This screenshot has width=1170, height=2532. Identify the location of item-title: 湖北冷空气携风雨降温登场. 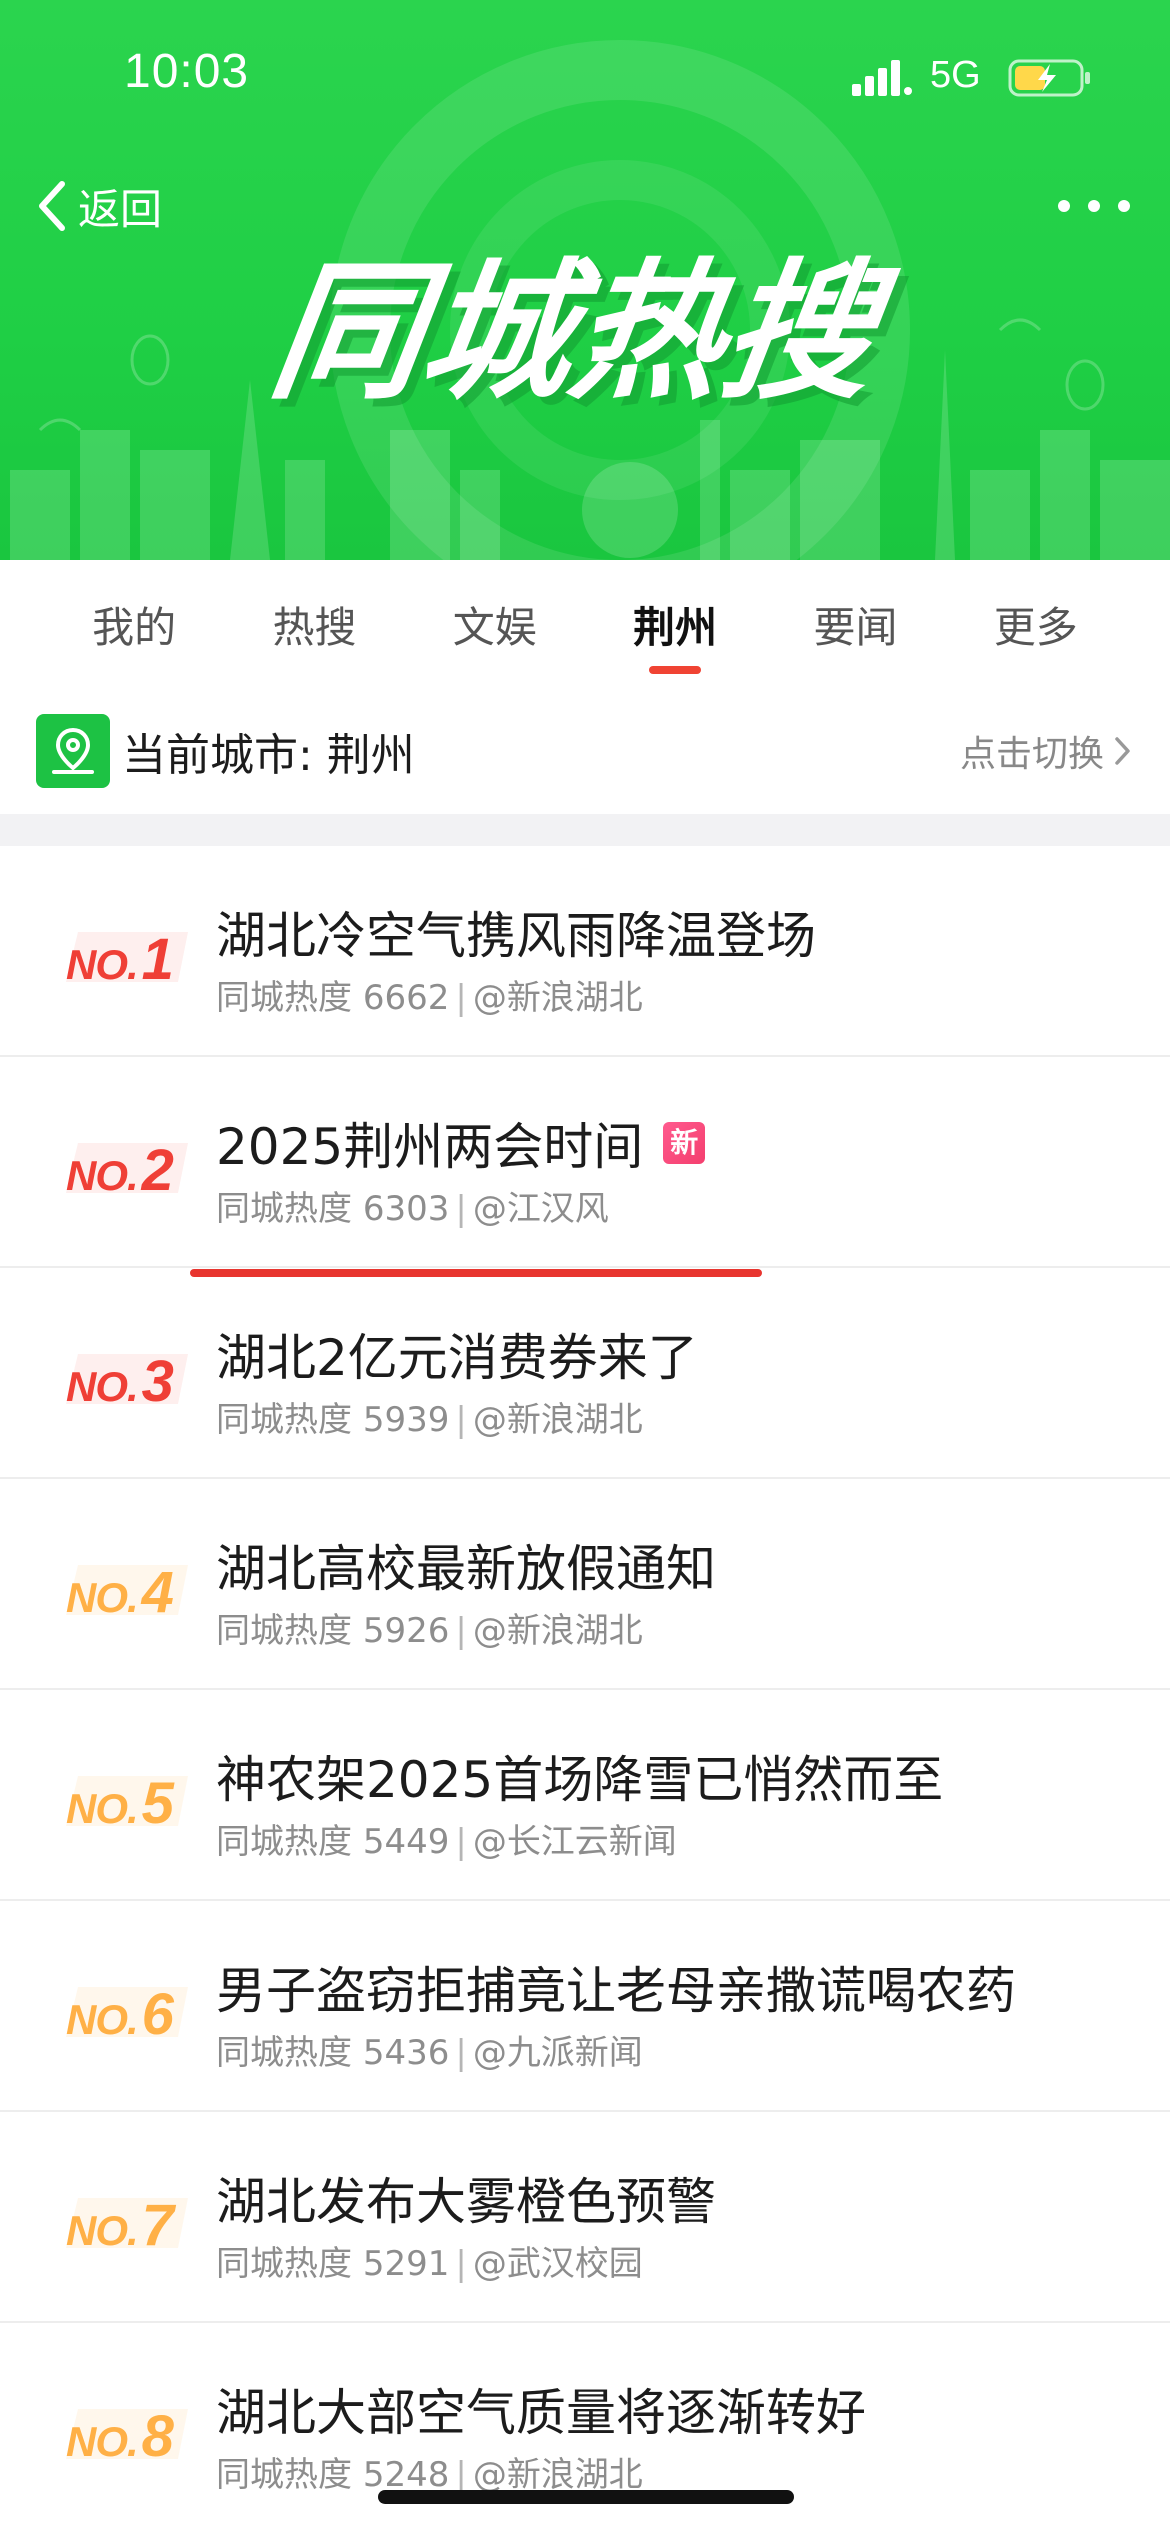
(516, 932).